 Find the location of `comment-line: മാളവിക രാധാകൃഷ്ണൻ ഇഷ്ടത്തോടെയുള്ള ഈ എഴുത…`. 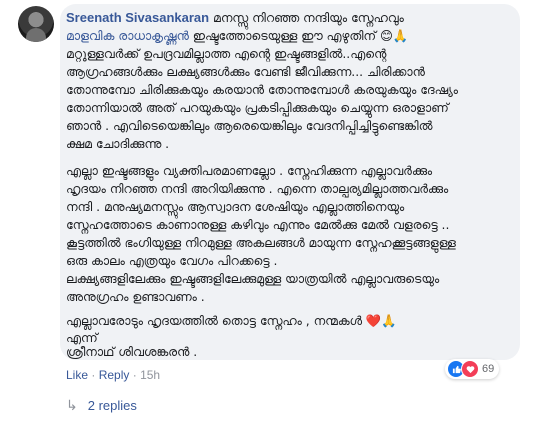

comment-line: മാളവിക രാധാകൃഷ്ണൻ ഇഷ്ടത്തോടെയുള്ള ഈ എഴുത… is located at coordinates (237, 36).